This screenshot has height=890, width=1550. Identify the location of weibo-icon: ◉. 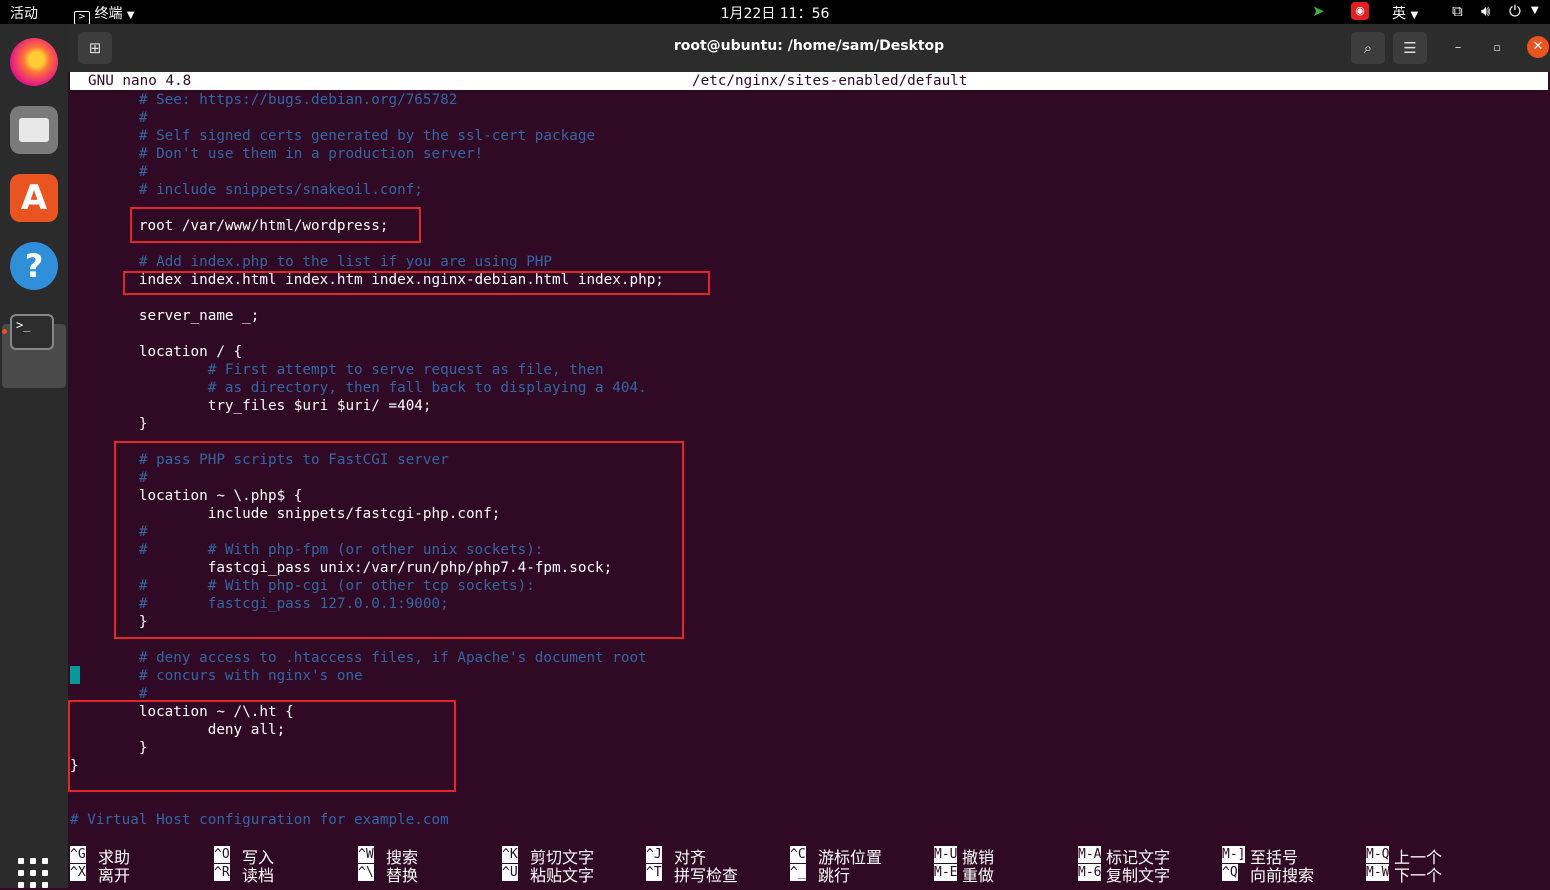
(1360, 11).